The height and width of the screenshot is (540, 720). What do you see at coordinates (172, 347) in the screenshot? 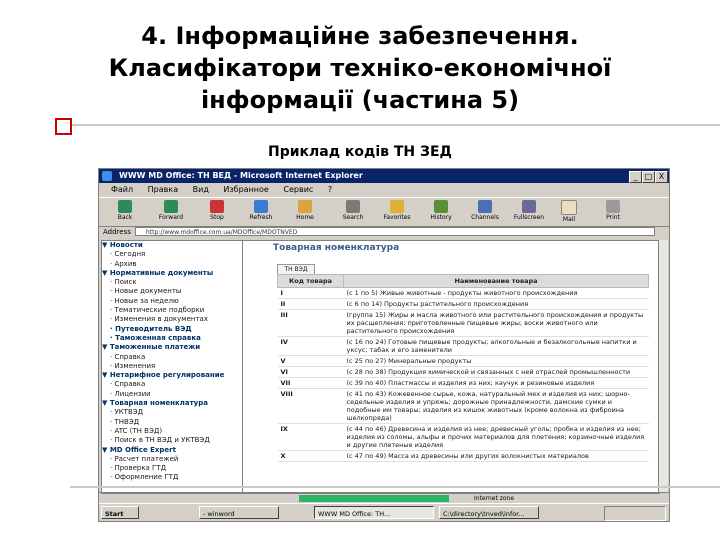
I see `nav-section-heading: ▼ Таможенные платежи` at bounding box center [172, 347].